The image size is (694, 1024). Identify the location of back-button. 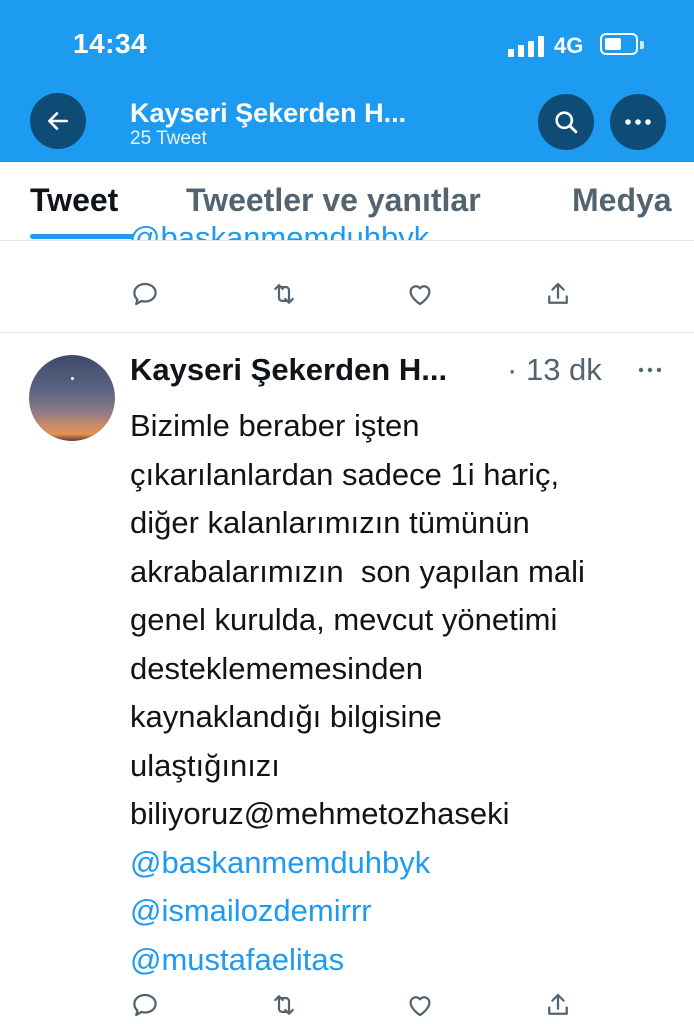
(58, 121).